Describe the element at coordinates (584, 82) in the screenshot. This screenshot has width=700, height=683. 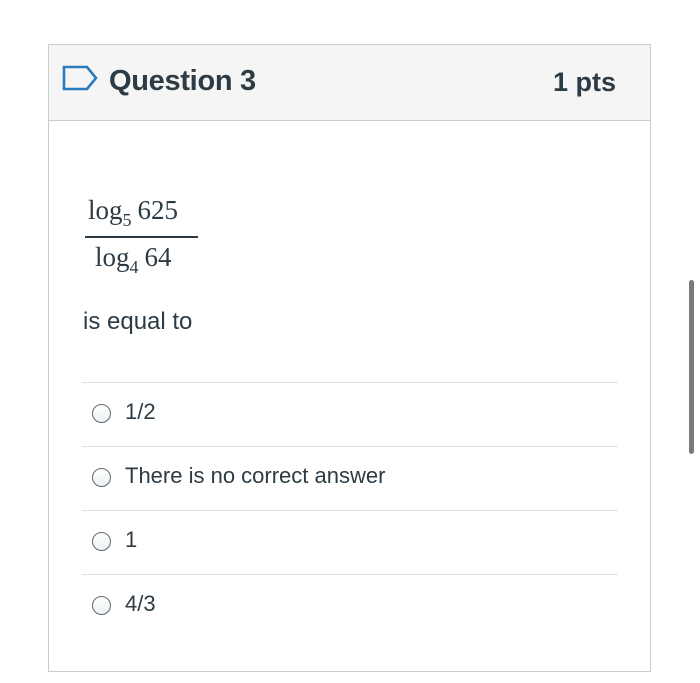
I see `question-points: 1 pts` at that location.